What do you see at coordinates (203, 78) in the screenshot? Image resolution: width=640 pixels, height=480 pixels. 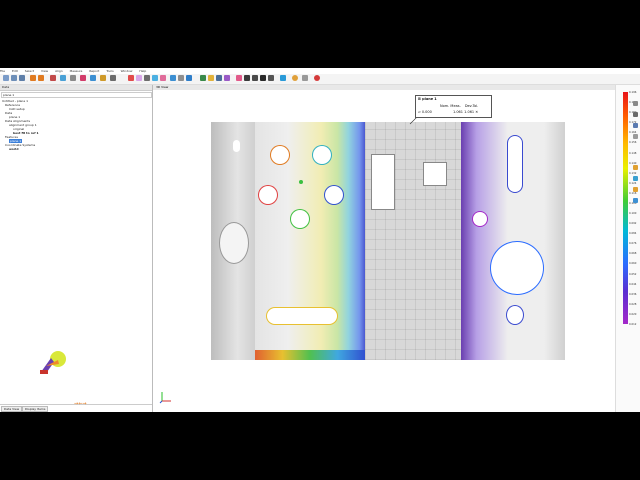 I see `section-icon` at bounding box center [203, 78].